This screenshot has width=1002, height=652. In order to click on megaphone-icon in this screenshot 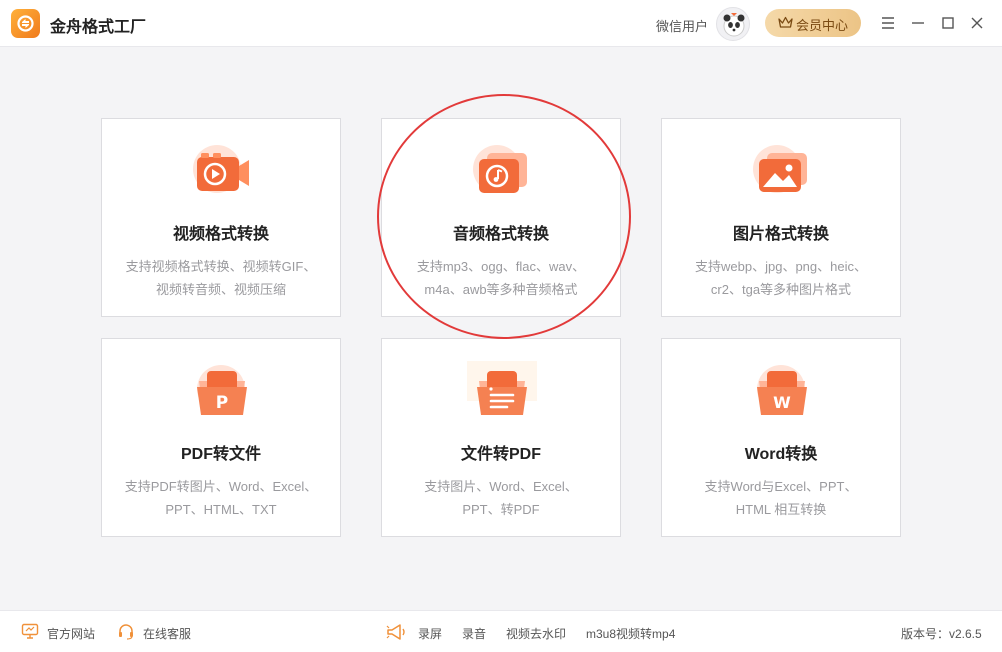, I will do `click(395, 632)`.